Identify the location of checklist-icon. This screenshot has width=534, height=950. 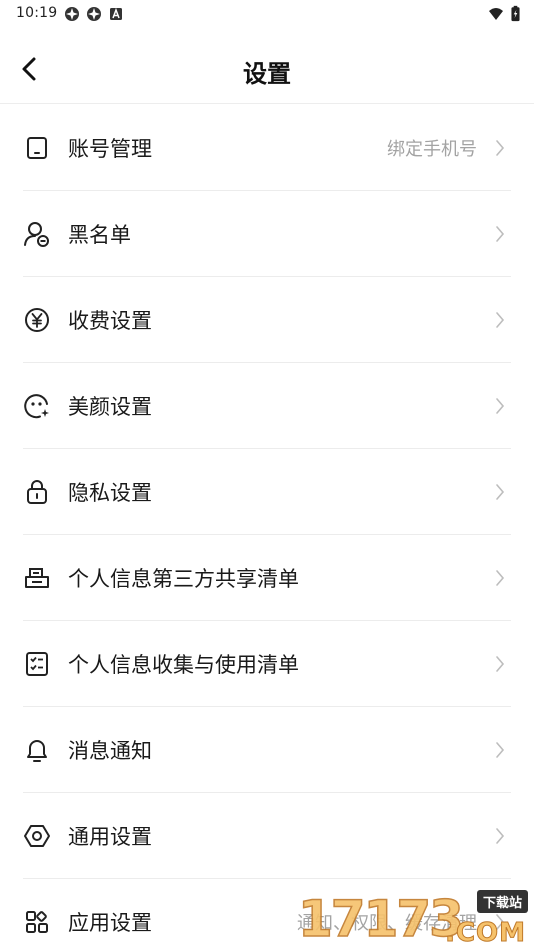
(37, 664).